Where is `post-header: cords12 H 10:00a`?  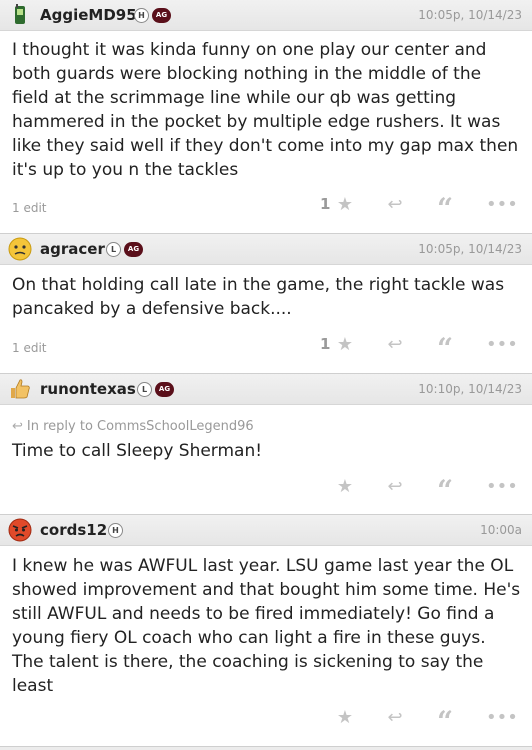
post-header: cords12 H 10:00a is located at coordinates (266, 530).